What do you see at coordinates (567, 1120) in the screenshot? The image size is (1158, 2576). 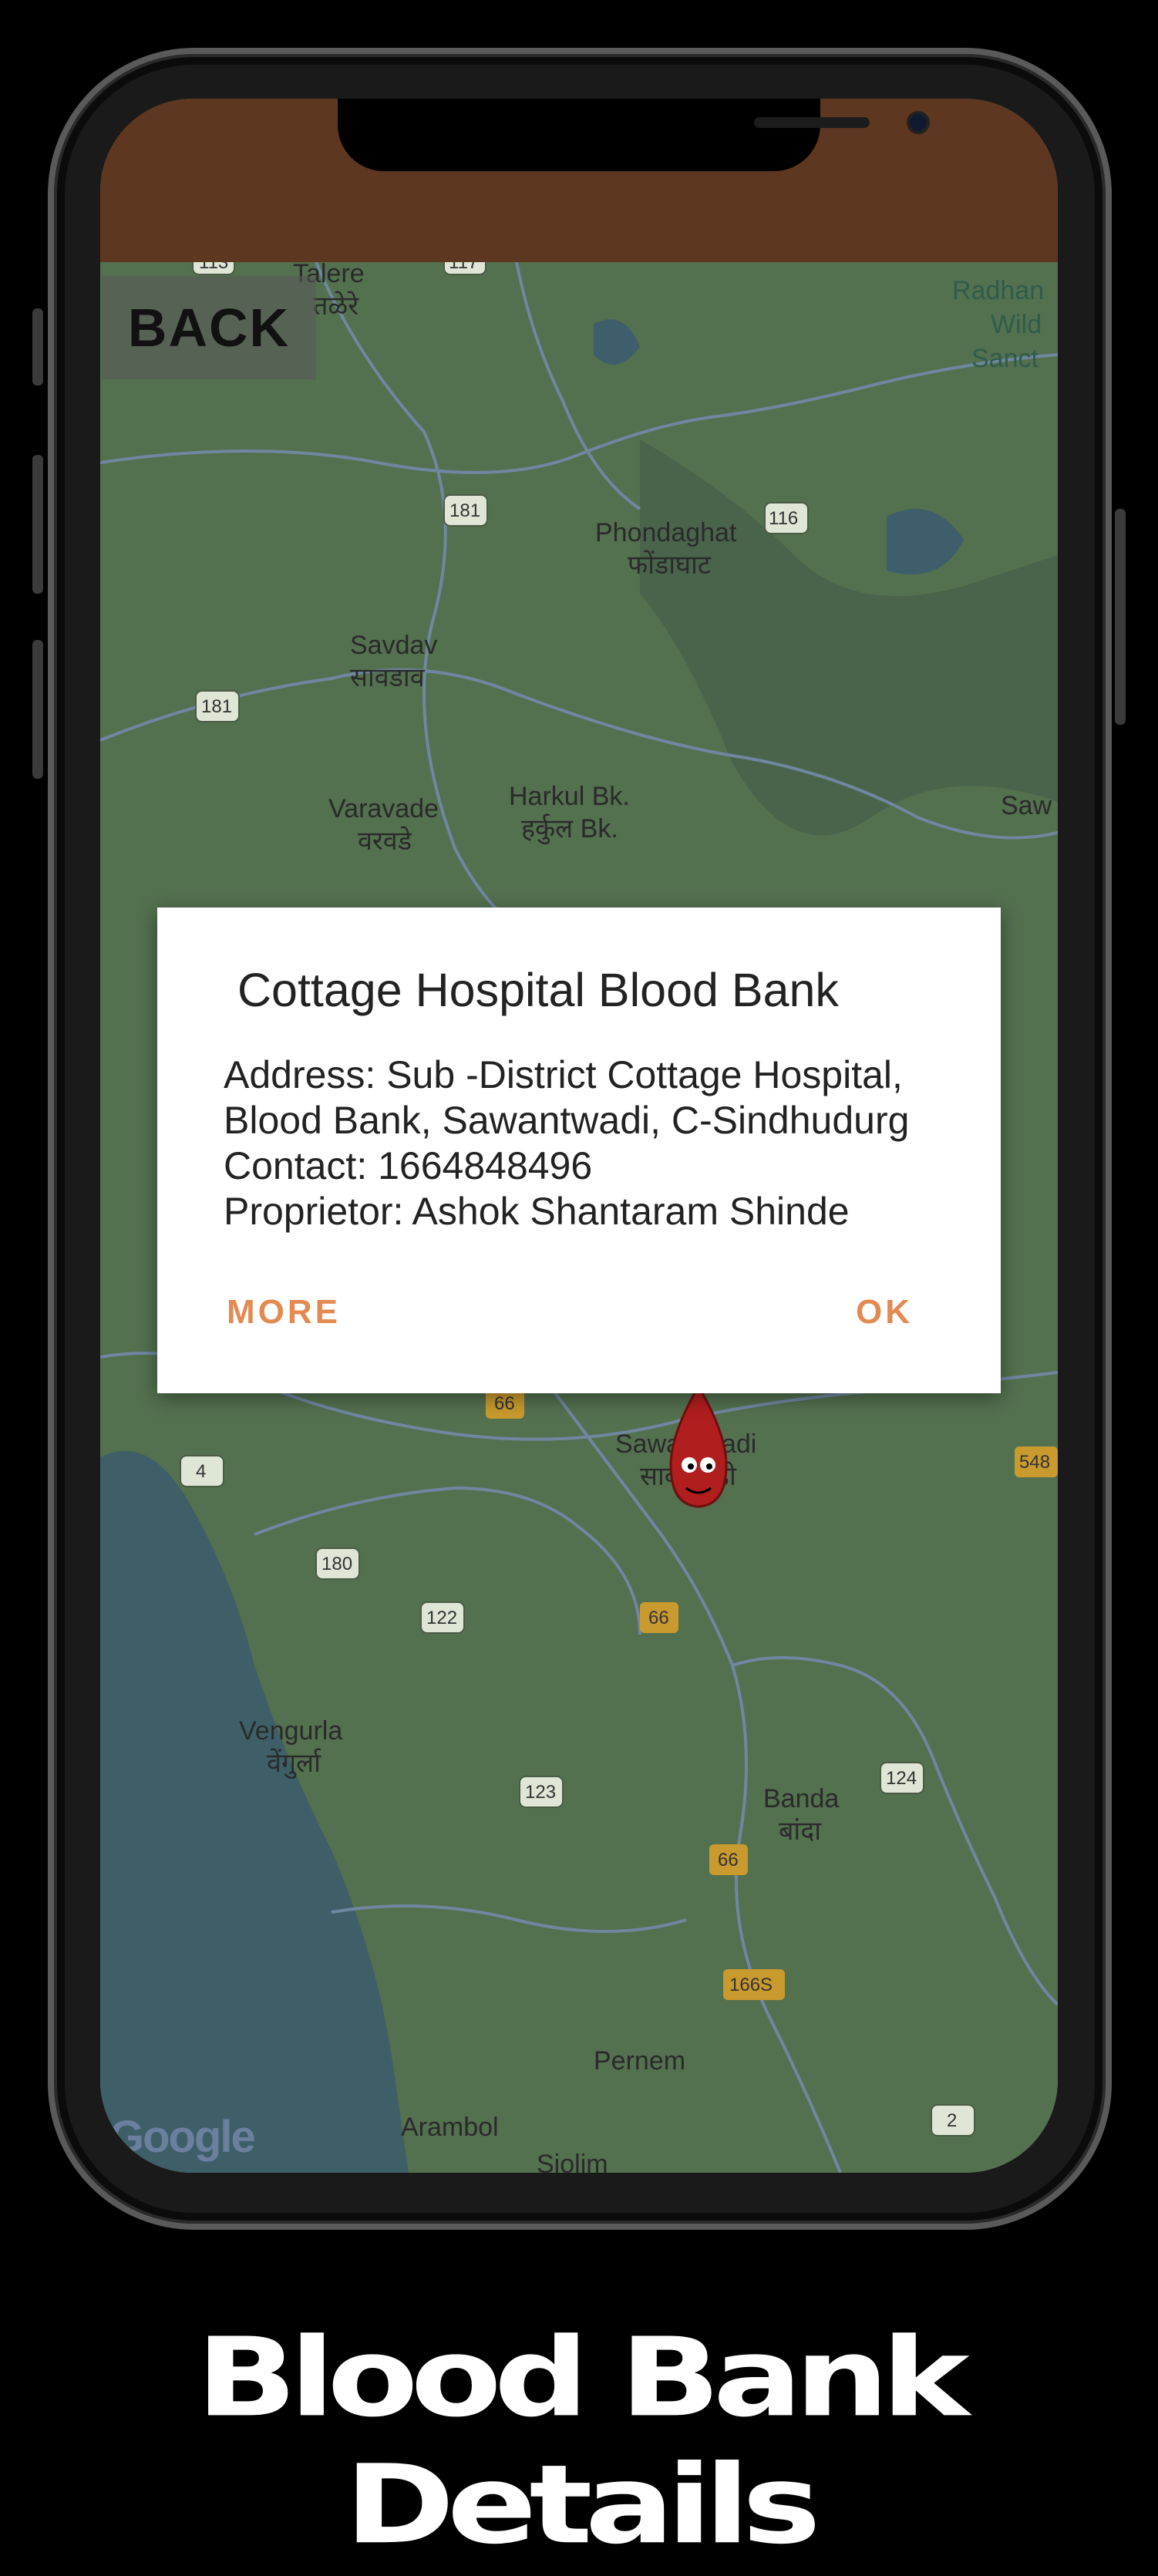 I see `address-line-2: Blood Bank, Sawantwadi, C-Sindhudurg` at bounding box center [567, 1120].